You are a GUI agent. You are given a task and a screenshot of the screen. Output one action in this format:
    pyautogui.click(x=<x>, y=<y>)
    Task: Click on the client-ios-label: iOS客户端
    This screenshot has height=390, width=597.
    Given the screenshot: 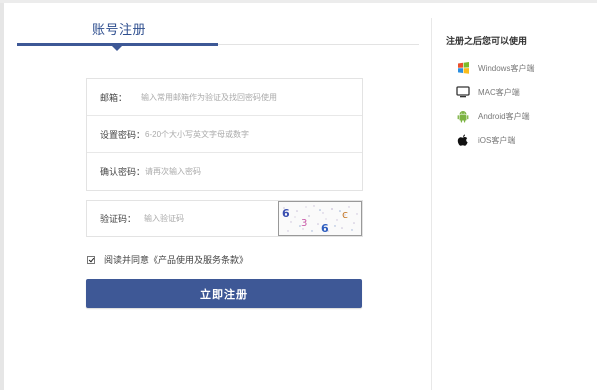 What is the action you would take?
    pyautogui.click(x=497, y=140)
    